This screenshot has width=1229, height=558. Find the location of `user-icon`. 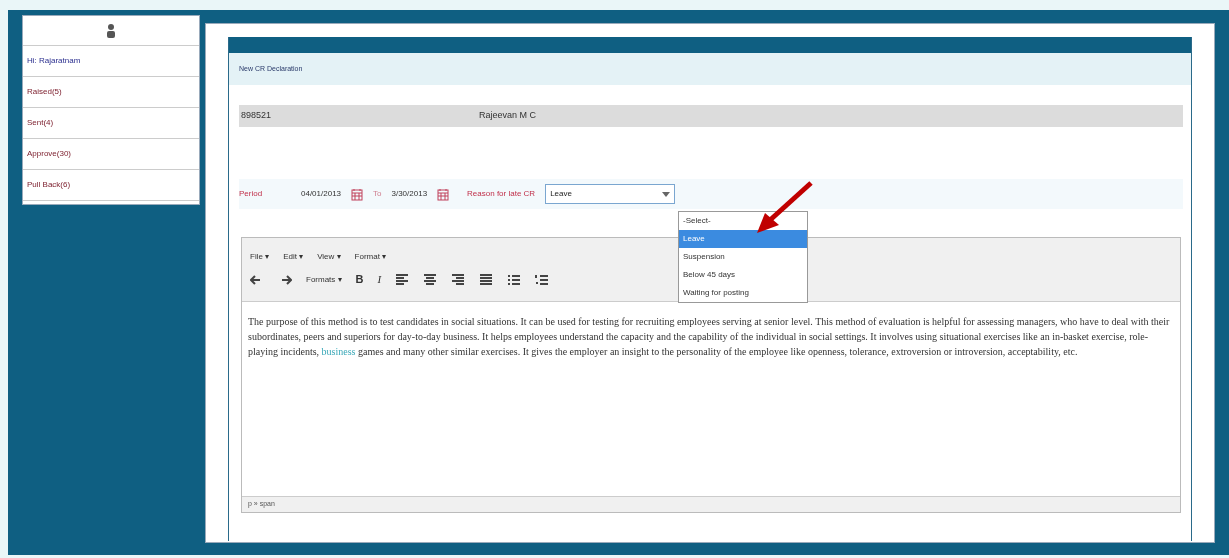

user-icon is located at coordinates (111, 30).